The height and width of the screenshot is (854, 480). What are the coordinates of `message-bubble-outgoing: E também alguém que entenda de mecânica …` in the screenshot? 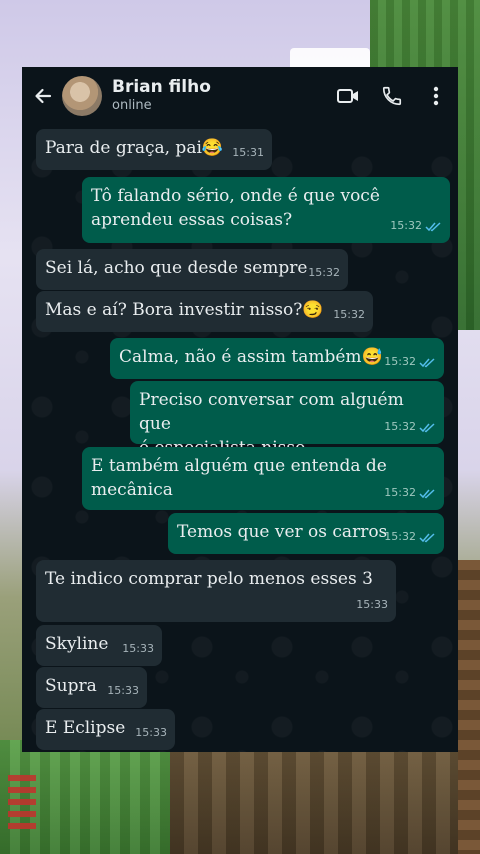 It's located at (263, 478).